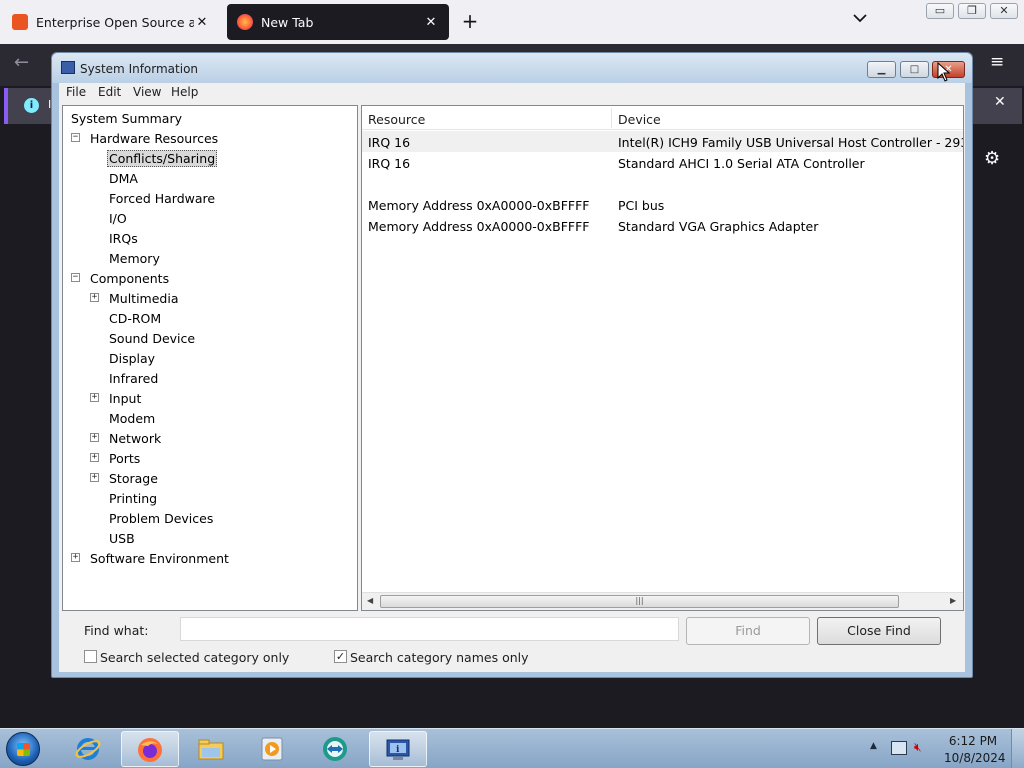 This screenshot has width=1024, height=768. Describe the element at coordinates (914, 69) in the screenshot. I see `maximize-button: □` at that location.